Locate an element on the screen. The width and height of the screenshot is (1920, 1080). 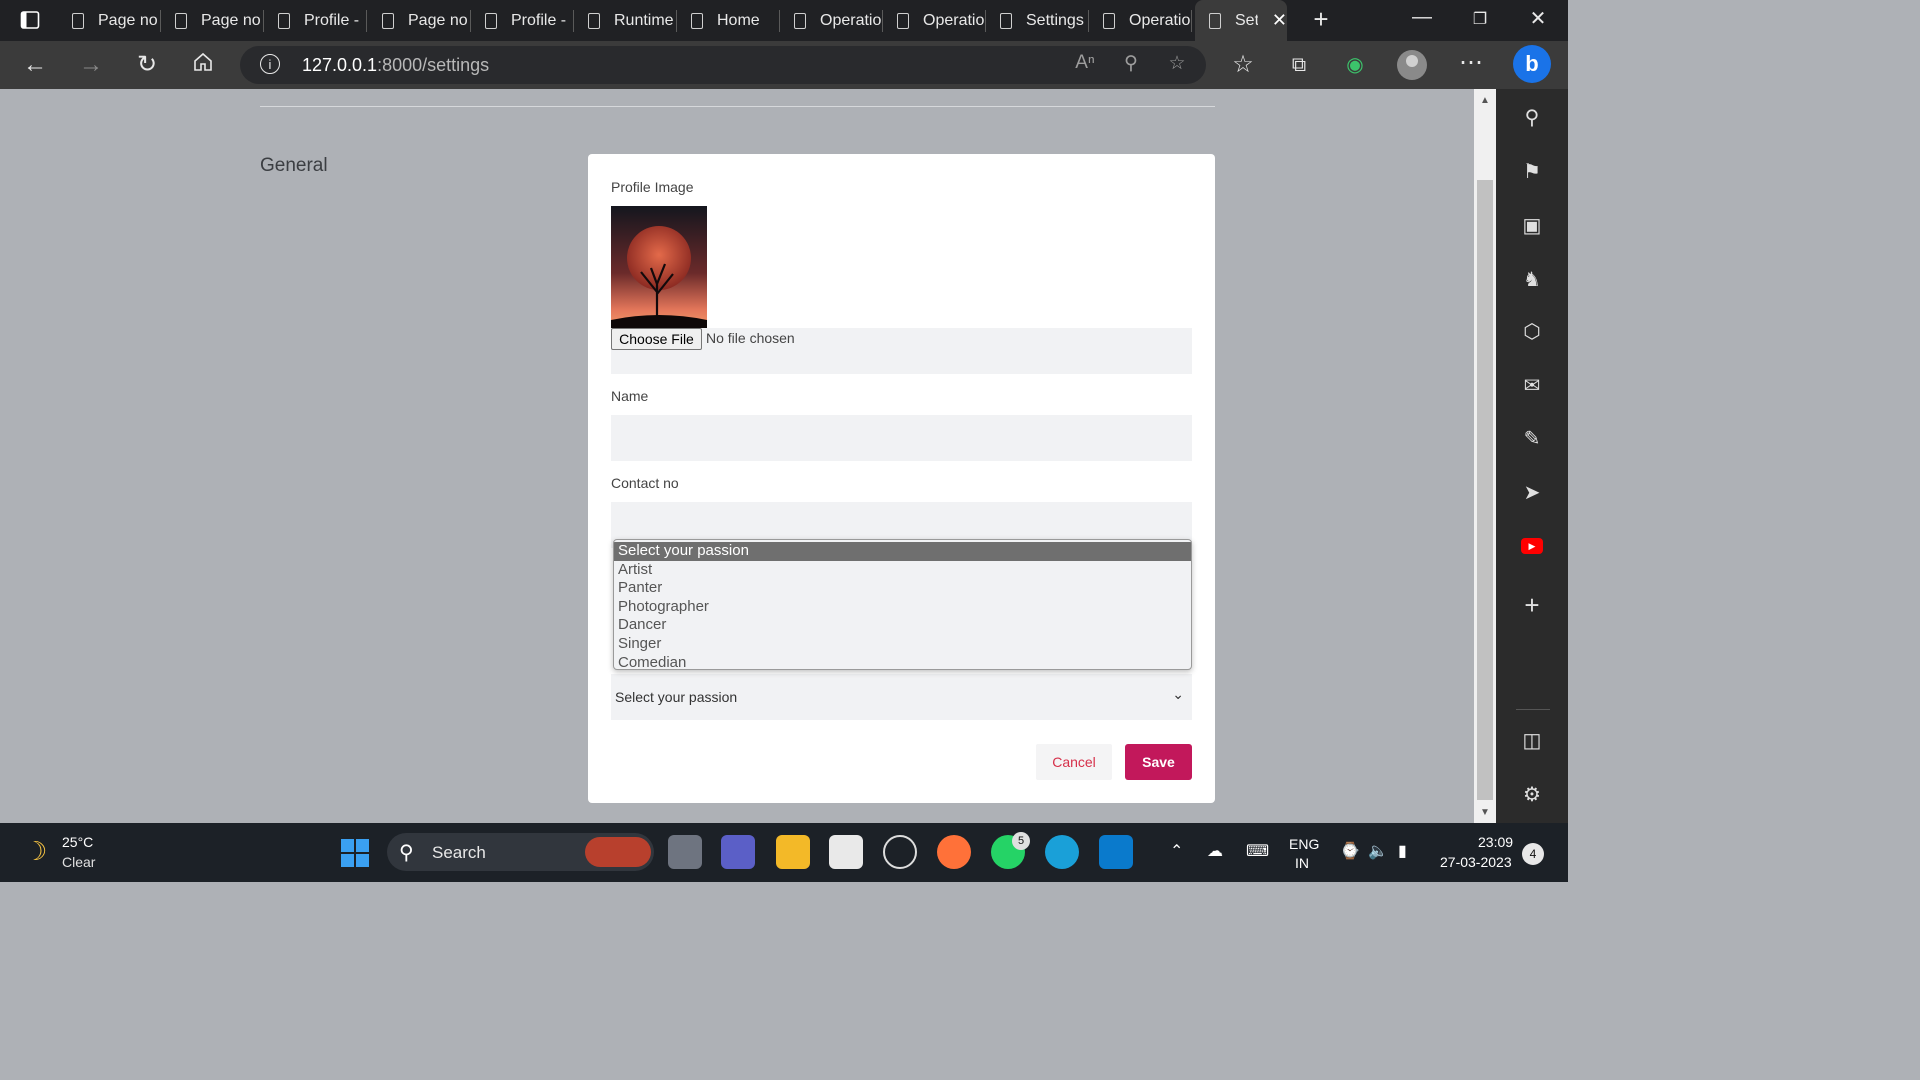
file-explorer-icon is located at coordinates (793, 852).